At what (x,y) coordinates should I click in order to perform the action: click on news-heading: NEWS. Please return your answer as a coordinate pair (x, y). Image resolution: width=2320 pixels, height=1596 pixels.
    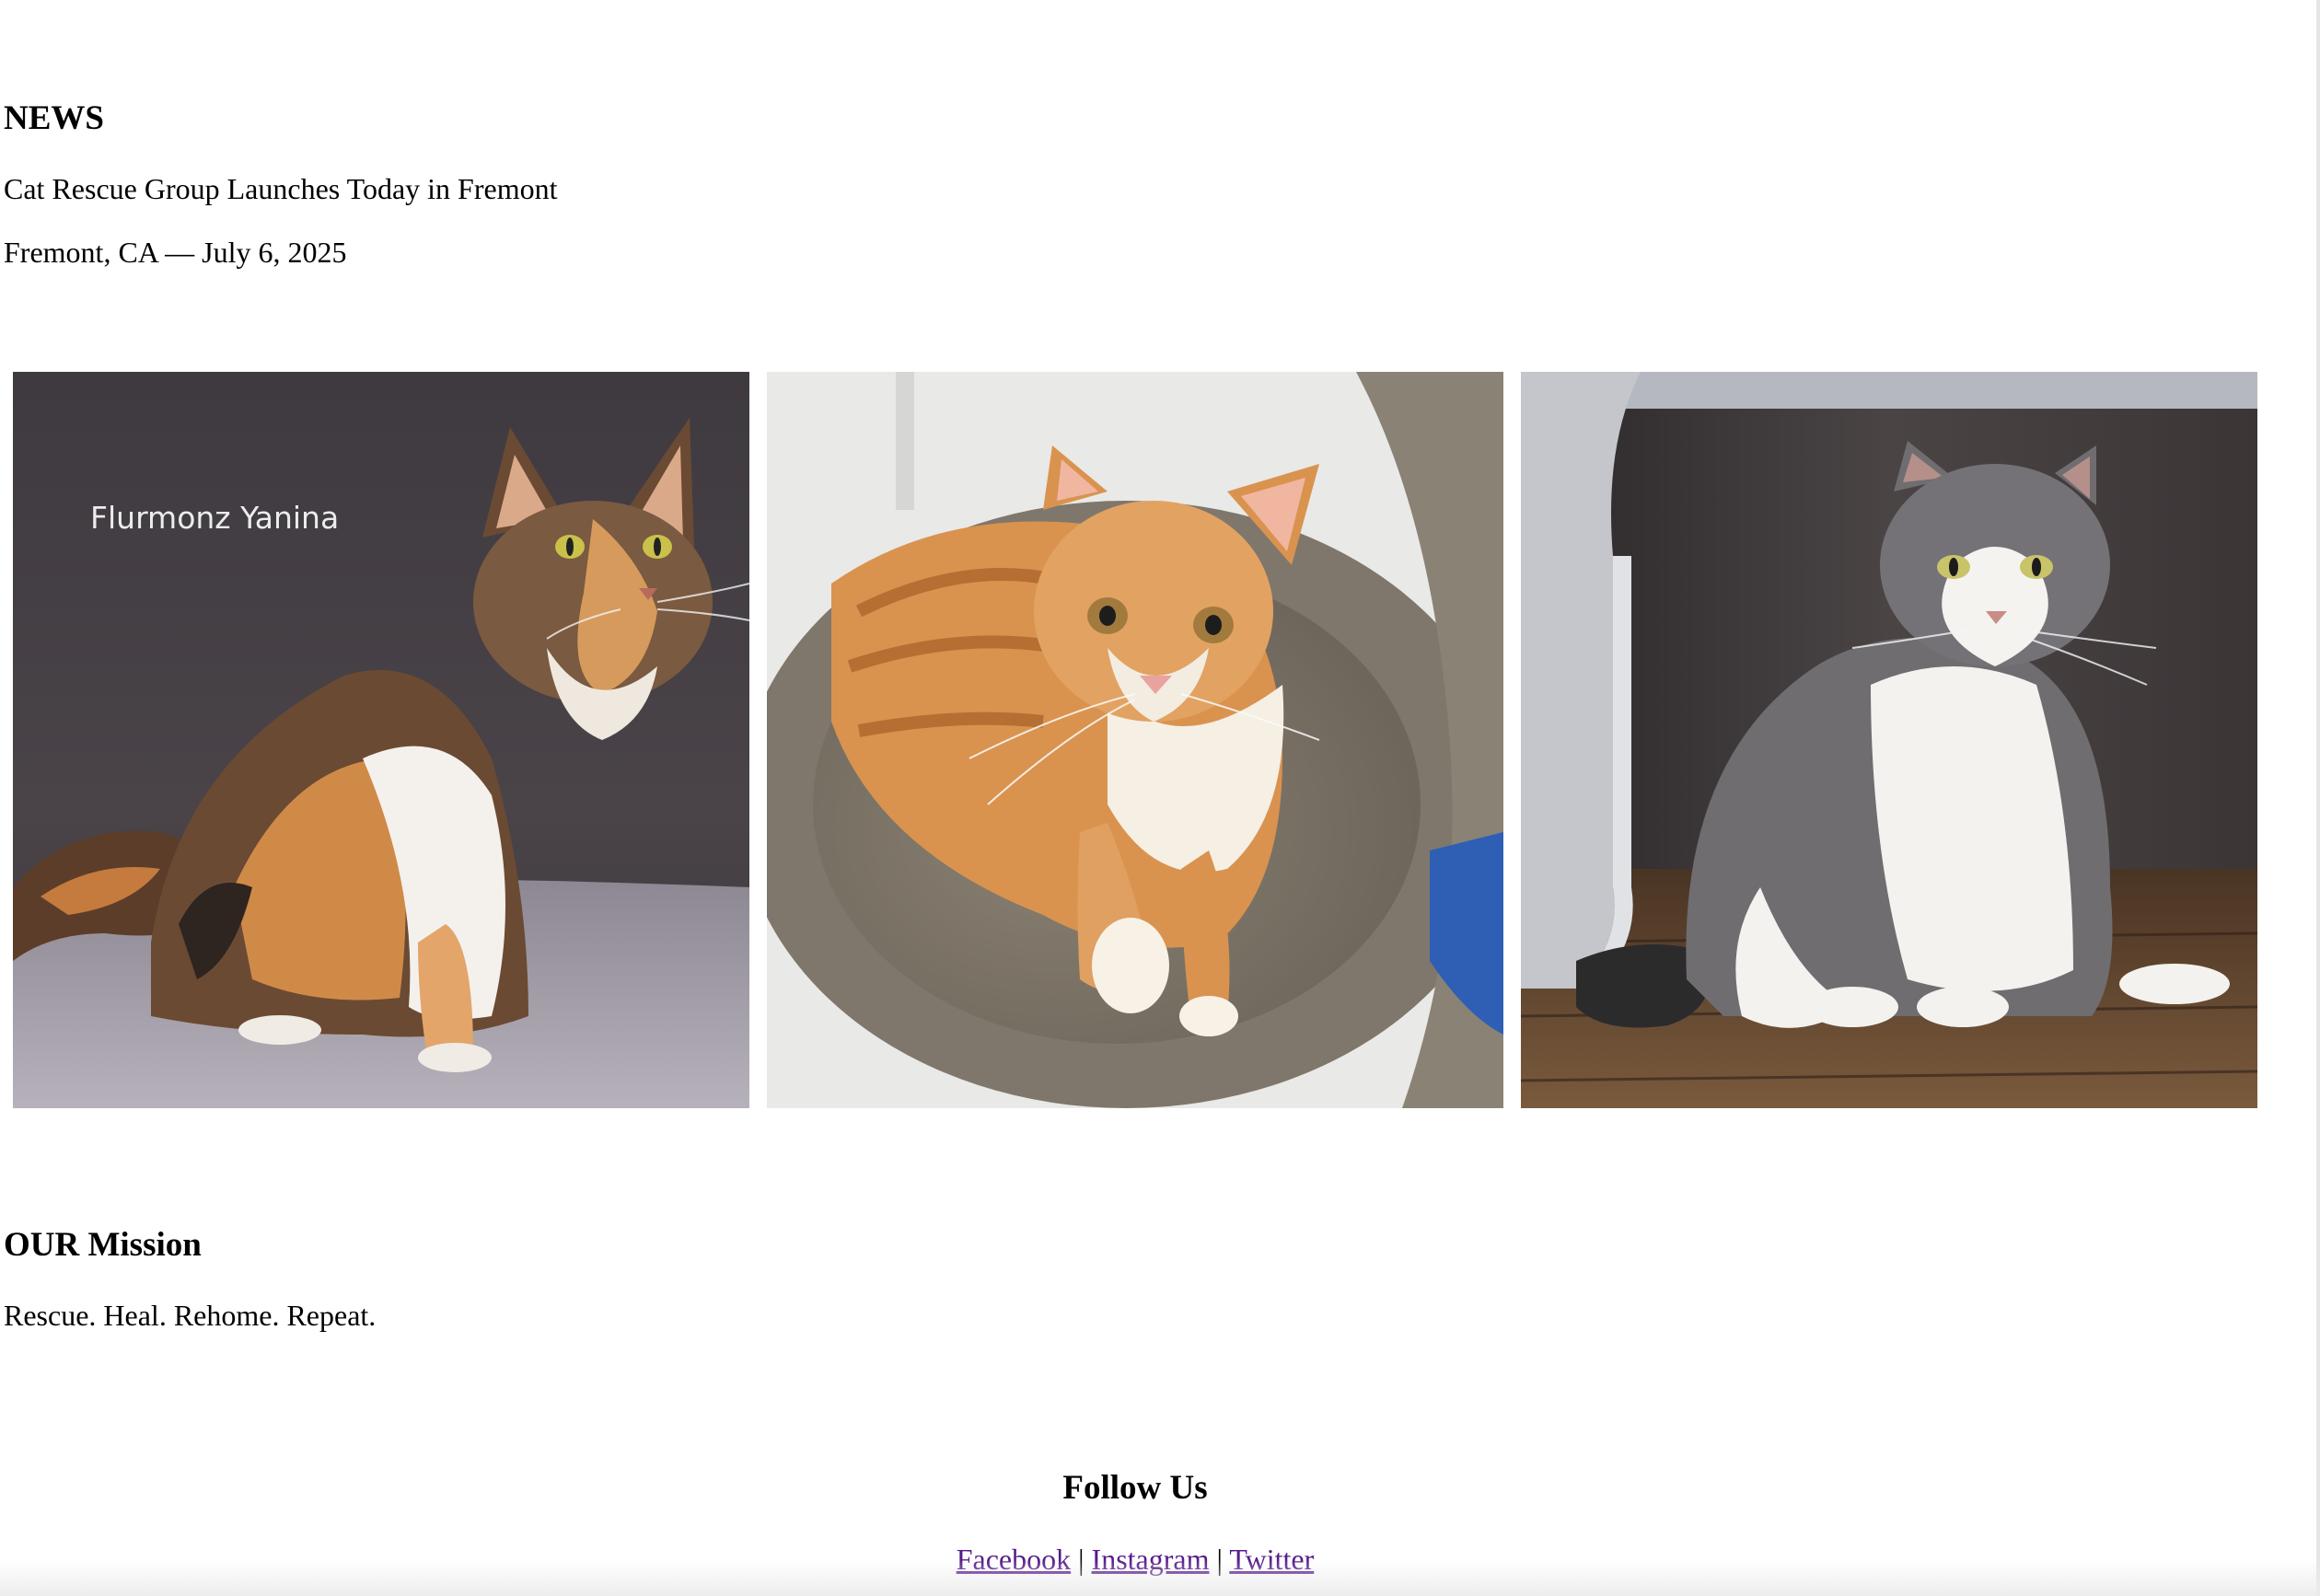
    Looking at the image, I should click on (54, 118).